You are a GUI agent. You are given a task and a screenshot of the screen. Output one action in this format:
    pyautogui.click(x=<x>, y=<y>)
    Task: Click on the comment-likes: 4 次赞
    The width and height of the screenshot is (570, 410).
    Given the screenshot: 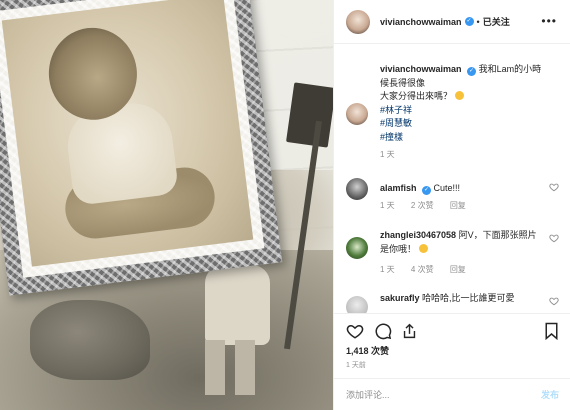 What is the action you would take?
    pyautogui.click(x=422, y=269)
    